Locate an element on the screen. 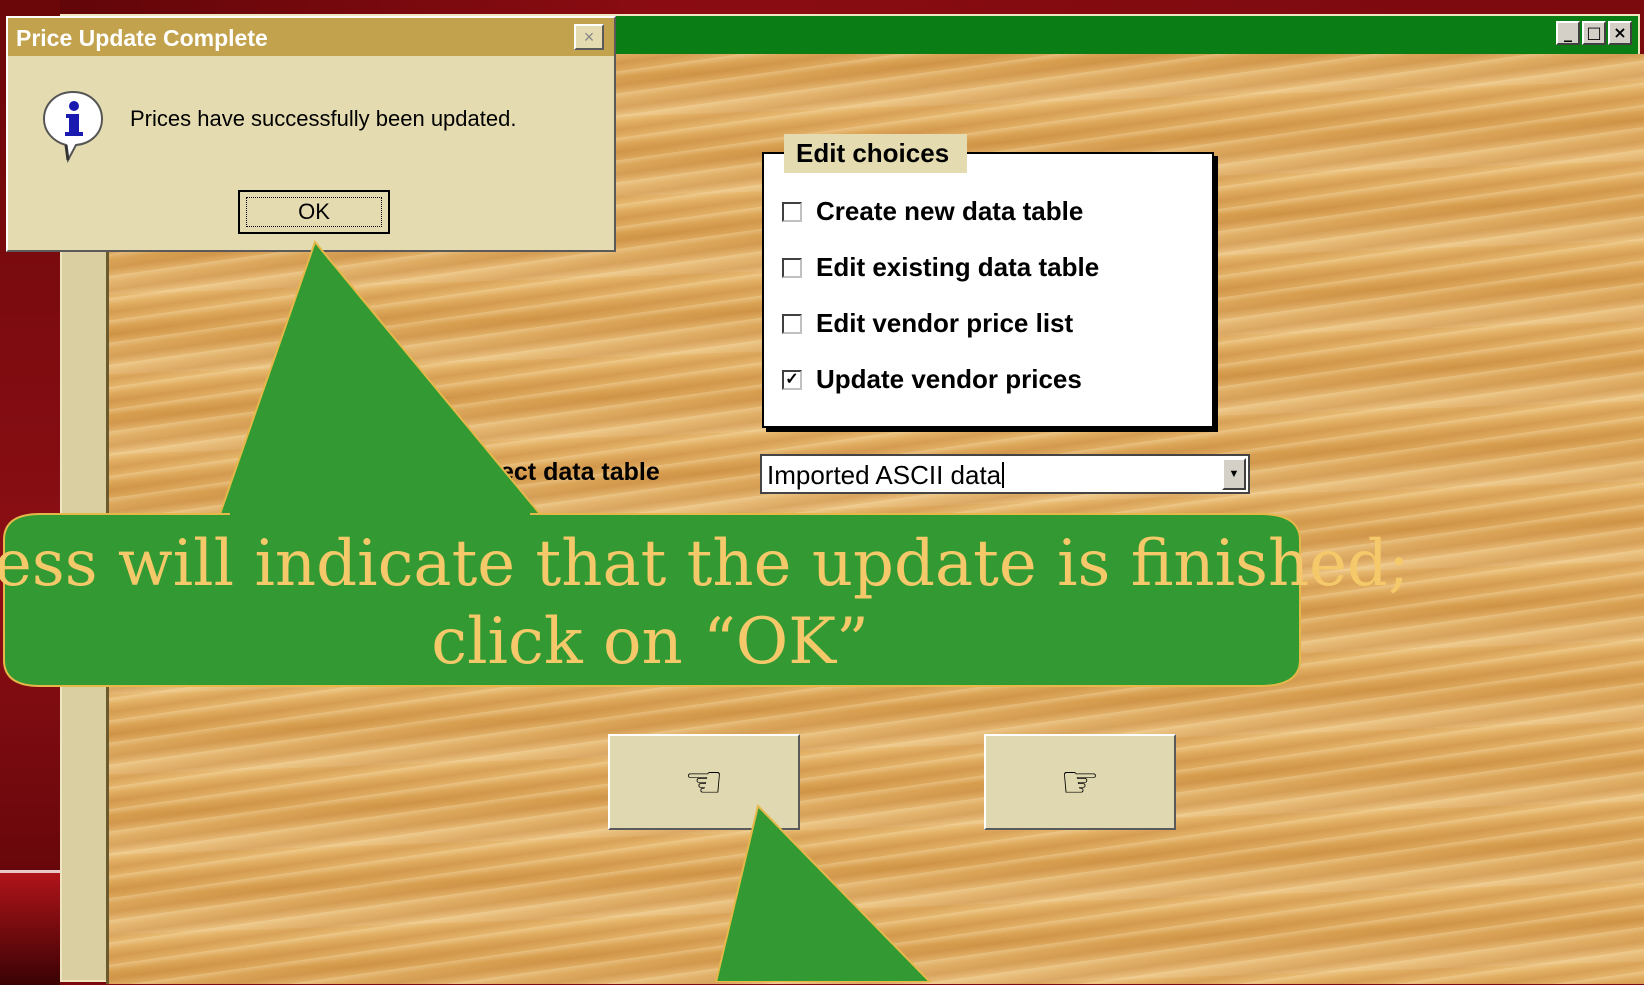  callout-line-2: click on “OK” is located at coordinates (650, 642).